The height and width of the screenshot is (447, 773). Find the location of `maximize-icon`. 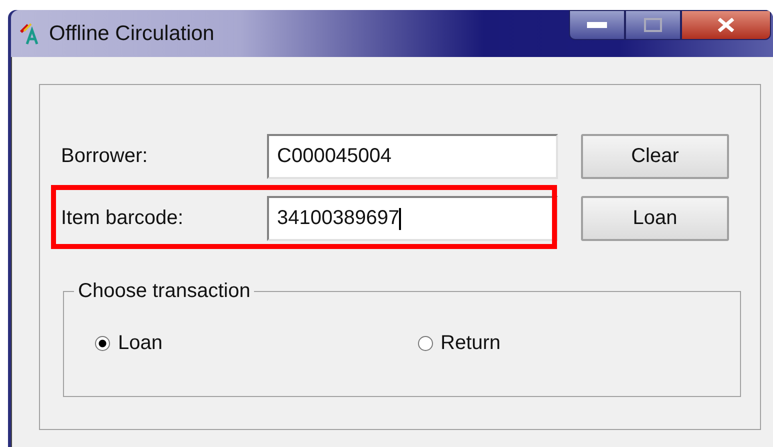

maximize-icon is located at coordinates (653, 25).